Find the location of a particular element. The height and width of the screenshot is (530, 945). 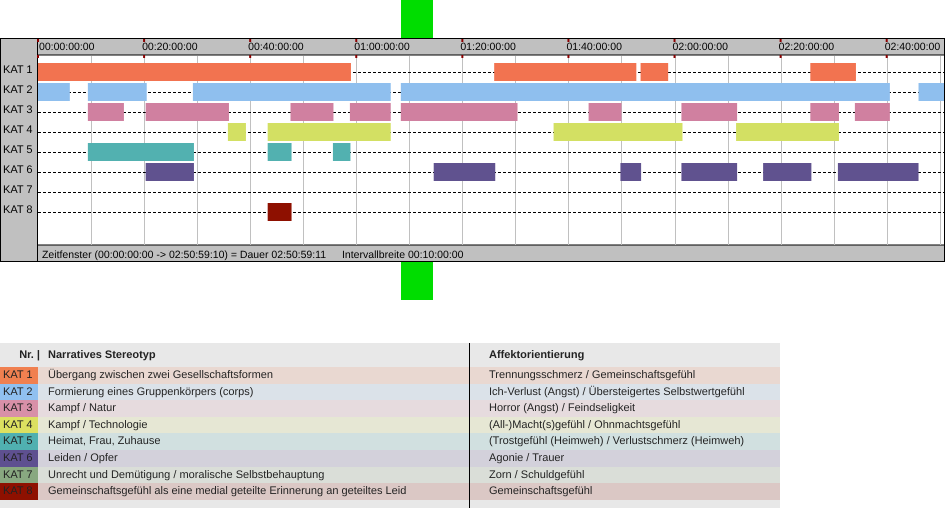

affect-text: Agonie / Trauer is located at coordinates (526, 458).